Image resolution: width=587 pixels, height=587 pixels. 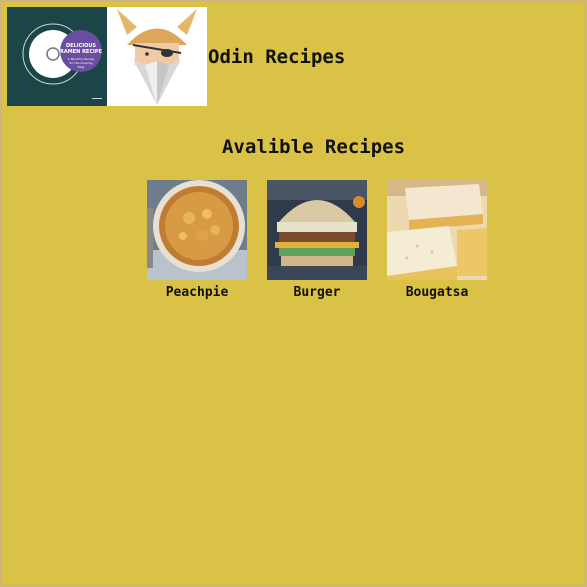 I want to click on recipe-link-peachpie: Peachpie, so click(x=197, y=240).